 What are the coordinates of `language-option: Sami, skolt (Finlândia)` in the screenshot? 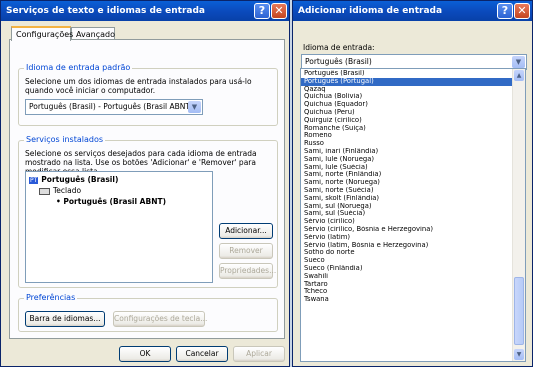 It's located at (407, 199).